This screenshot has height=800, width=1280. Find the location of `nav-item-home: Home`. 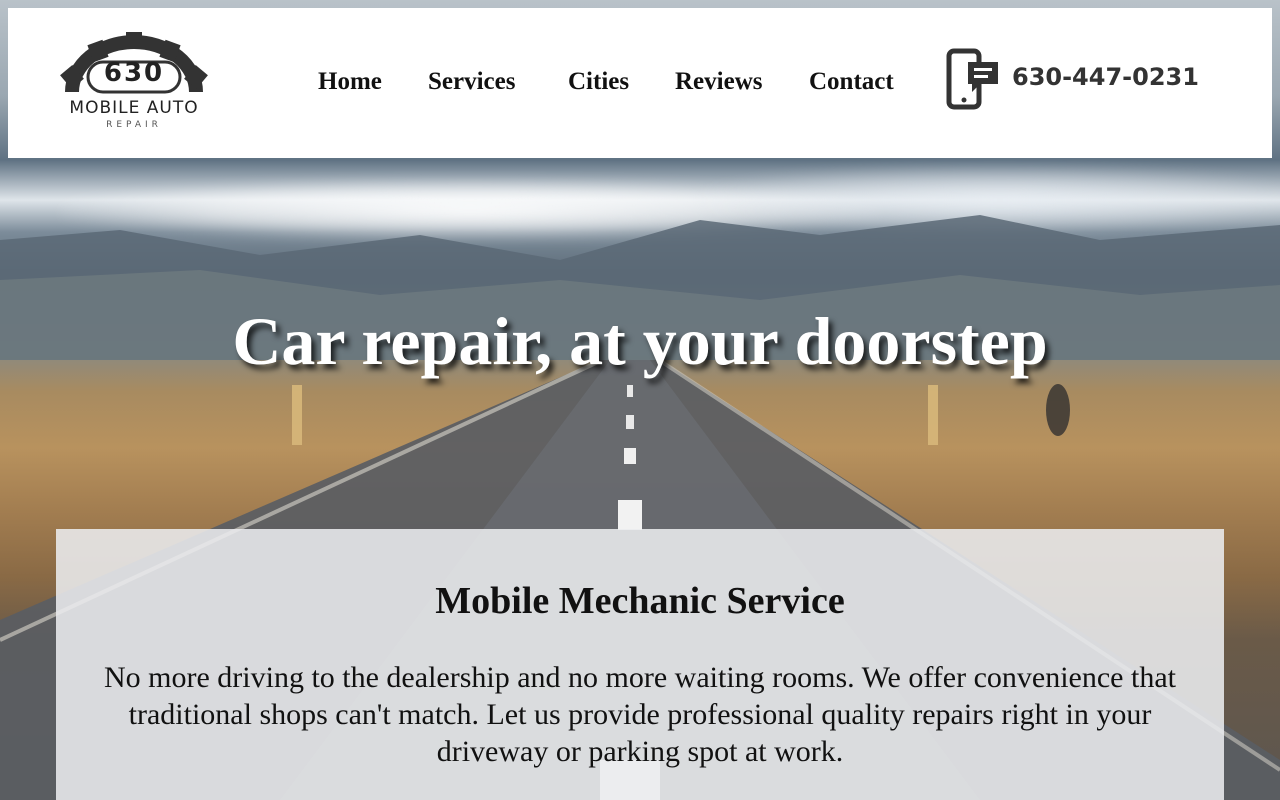

nav-item-home: Home is located at coordinates (350, 82).